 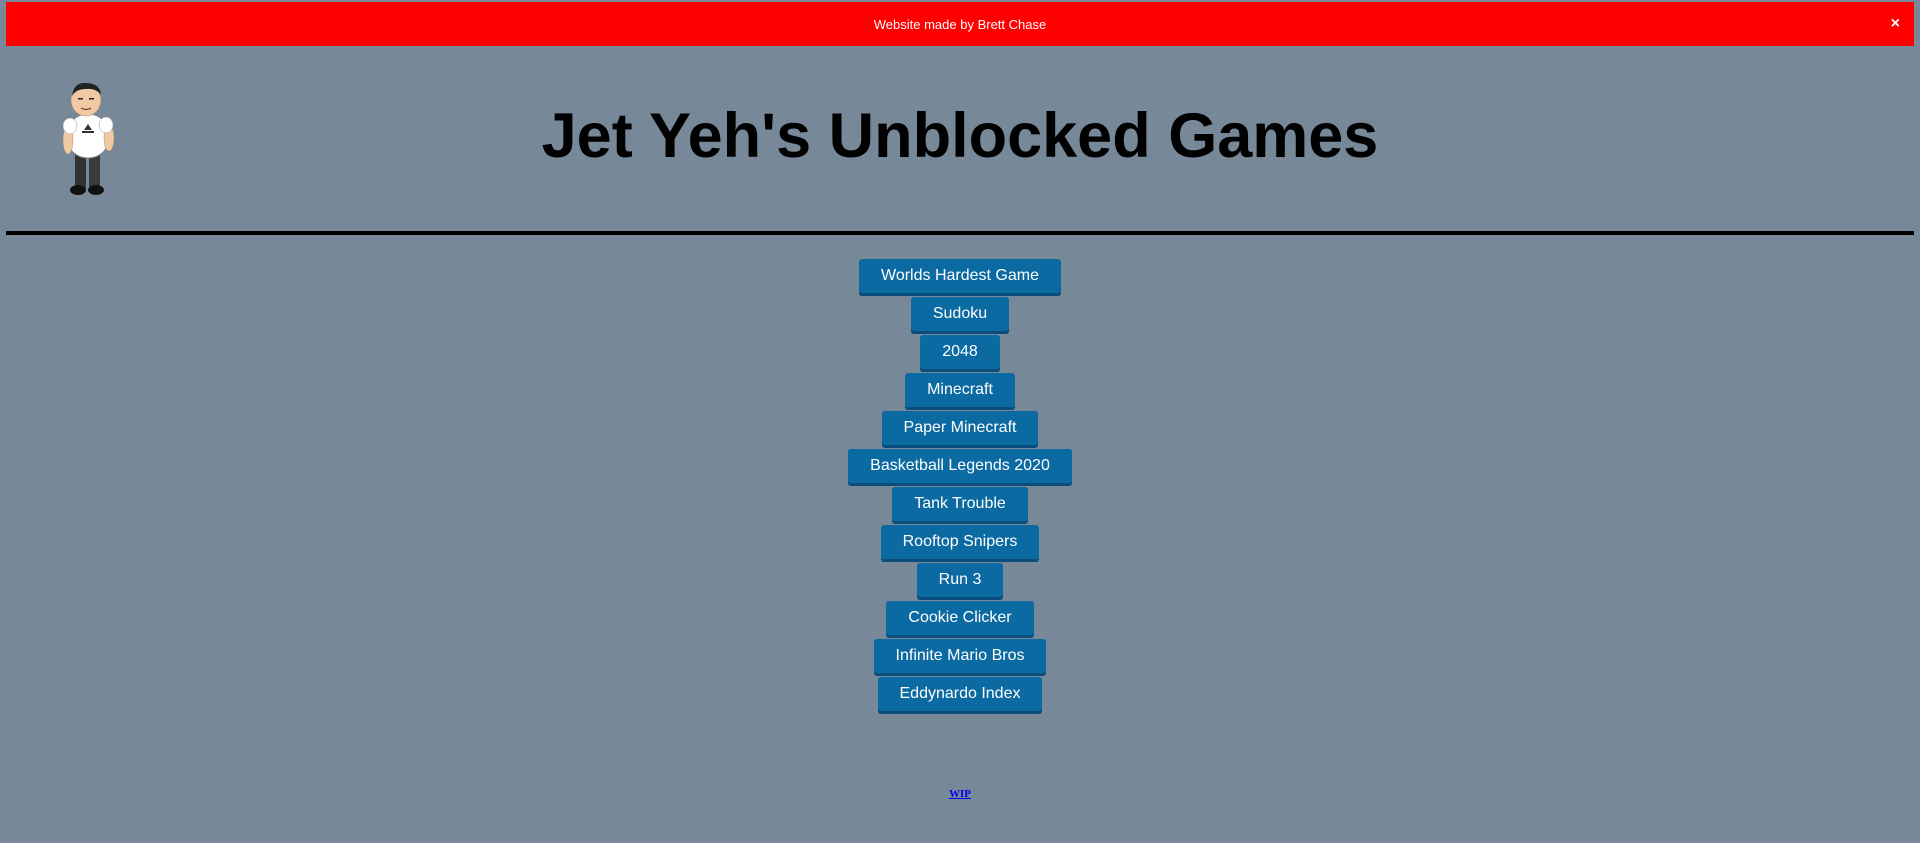 What do you see at coordinates (960, 276) in the screenshot?
I see `game-button-worlds-hardest-game: Worlds Hardest Game` at bounding box center [960, 276].